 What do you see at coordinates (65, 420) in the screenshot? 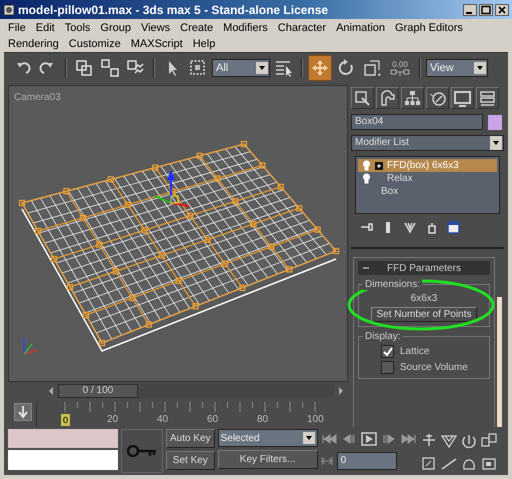
I see `time-marker: 0` at bounding box center [65, 420].